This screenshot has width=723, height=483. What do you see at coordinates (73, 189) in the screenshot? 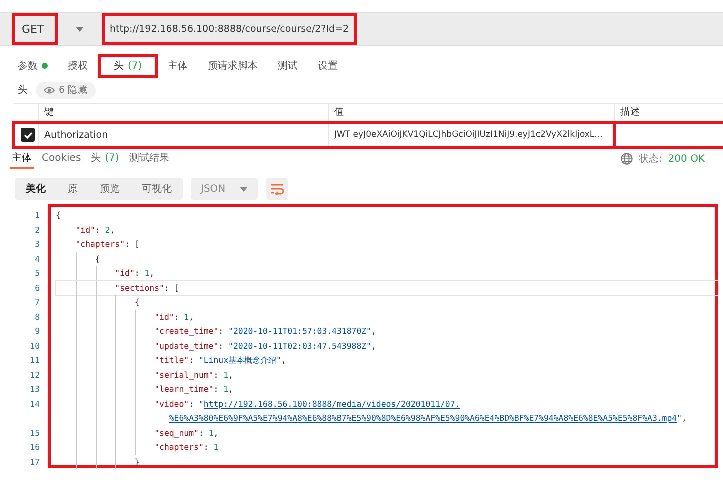
I see `view-mode-button: 原` at bounding box center [73, 189].